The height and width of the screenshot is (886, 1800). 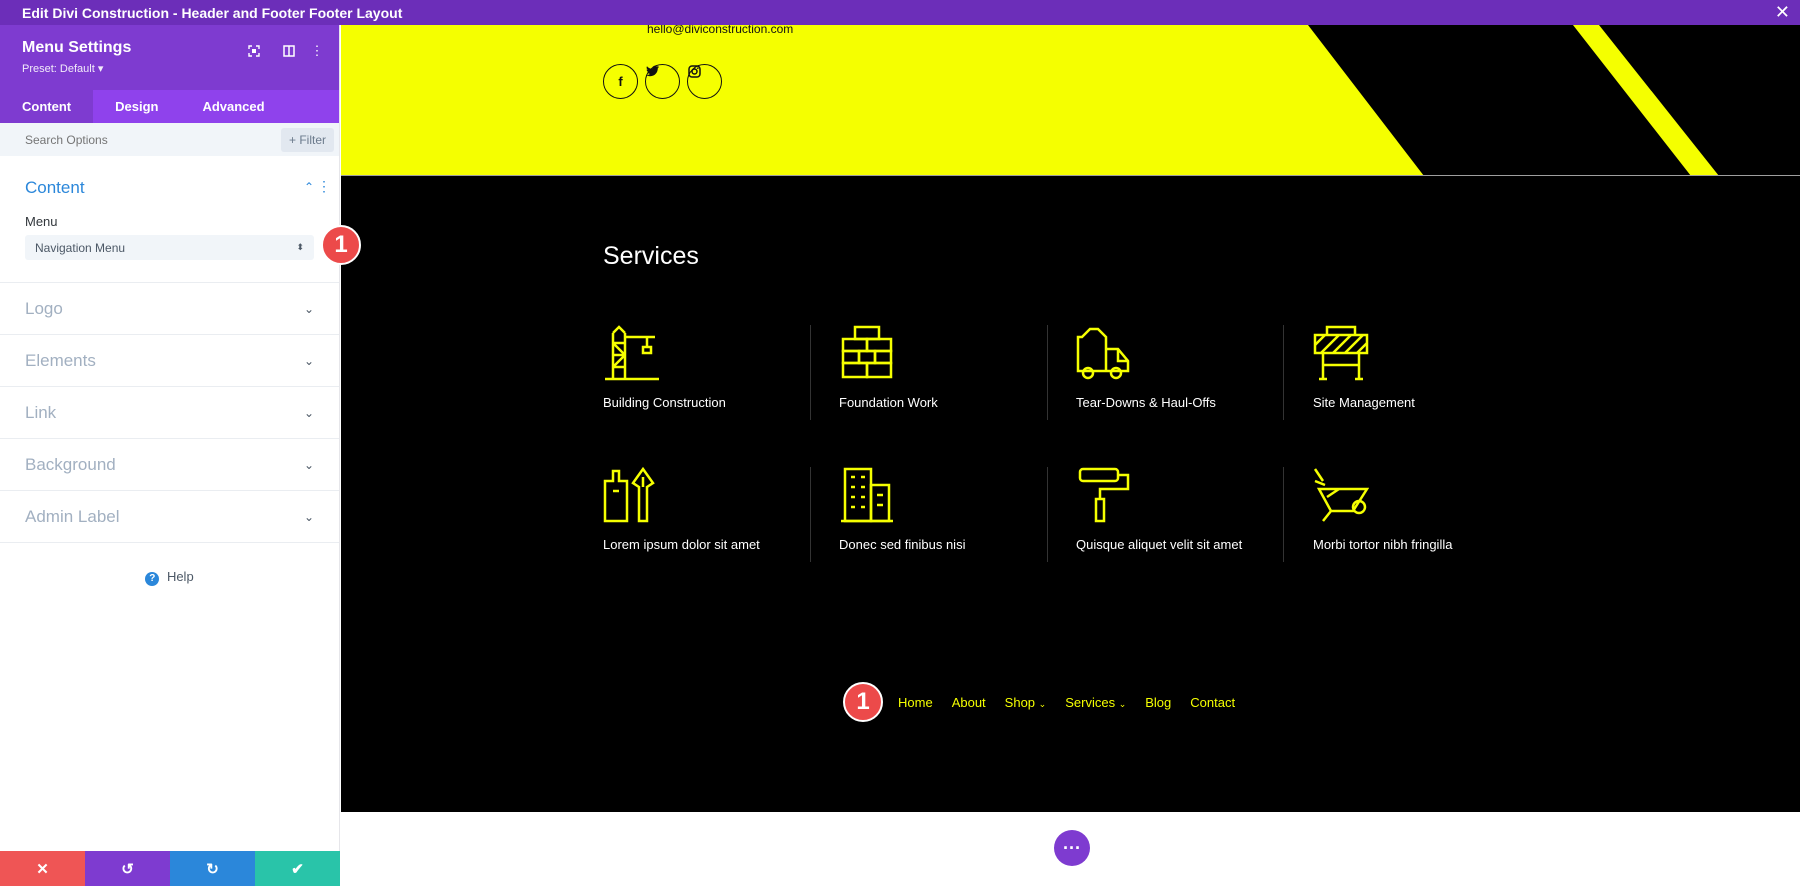 I want to click on footer-email: hello@diviconstruction.com, so click(x=720, y=30).